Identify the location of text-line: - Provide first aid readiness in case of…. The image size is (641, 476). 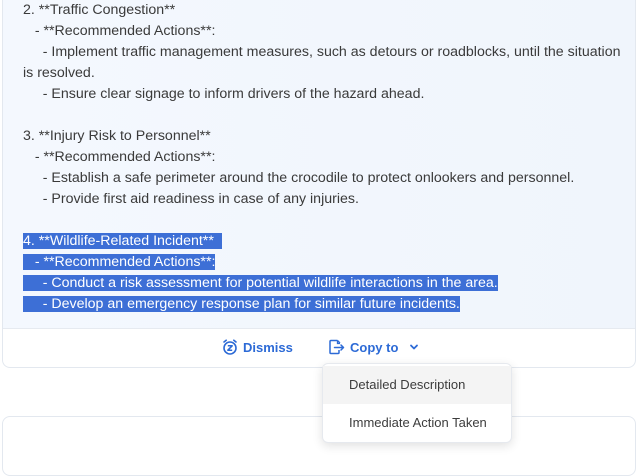
(329, 199).